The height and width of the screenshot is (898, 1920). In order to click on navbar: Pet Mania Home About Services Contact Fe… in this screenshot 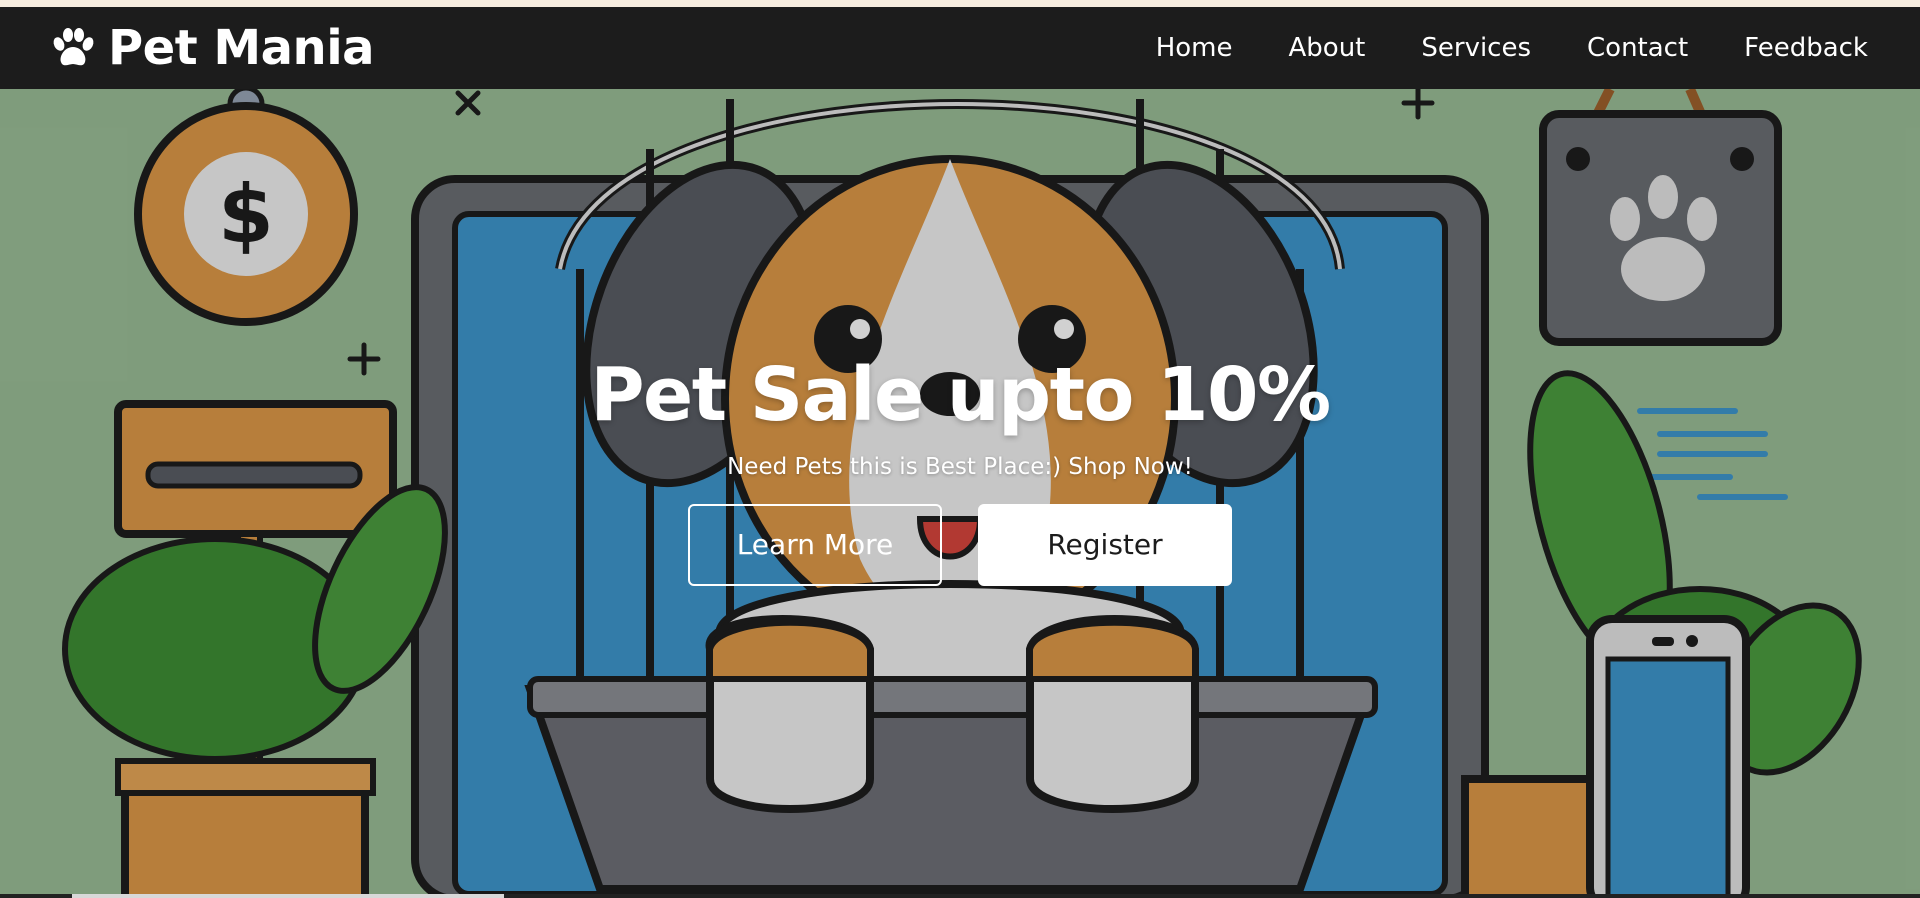, I will do `click(960, 48)`.